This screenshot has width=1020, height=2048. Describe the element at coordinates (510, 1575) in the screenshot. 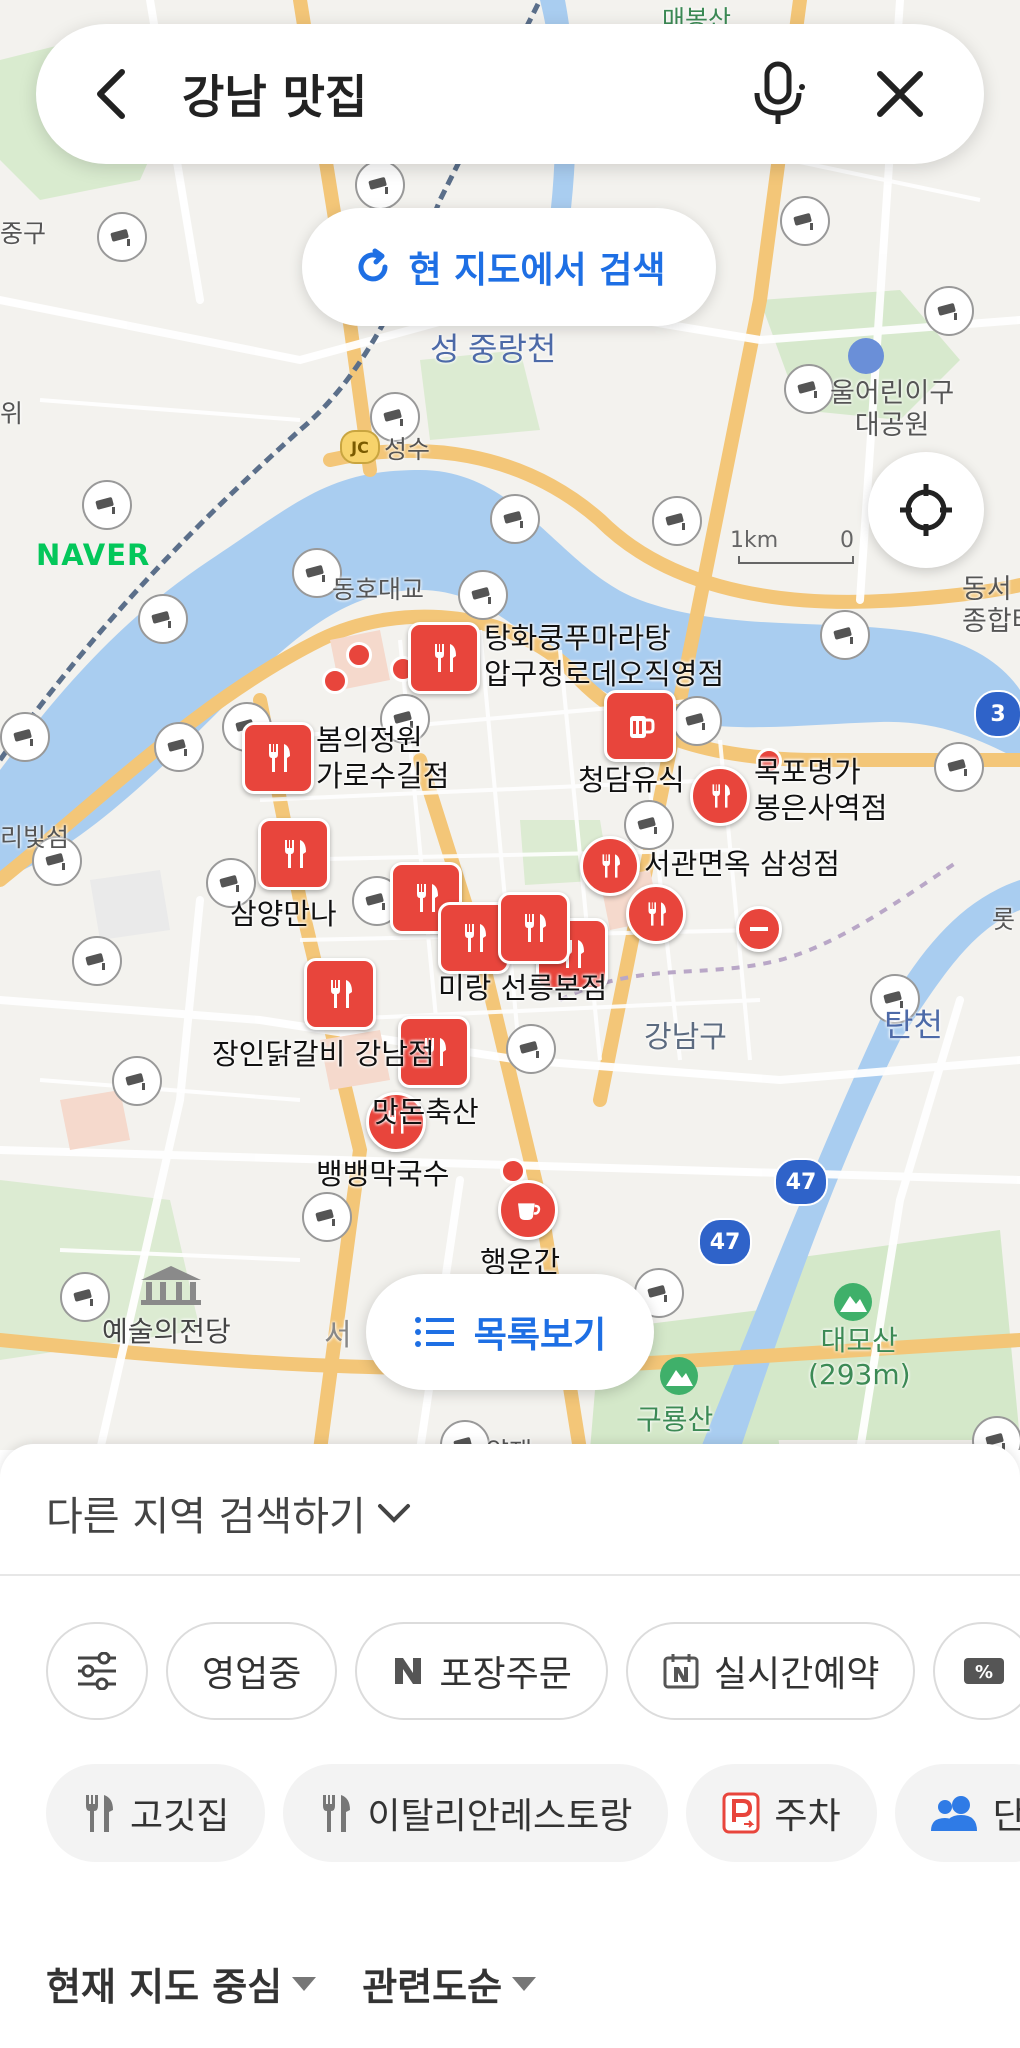

I see `divider` at that location.